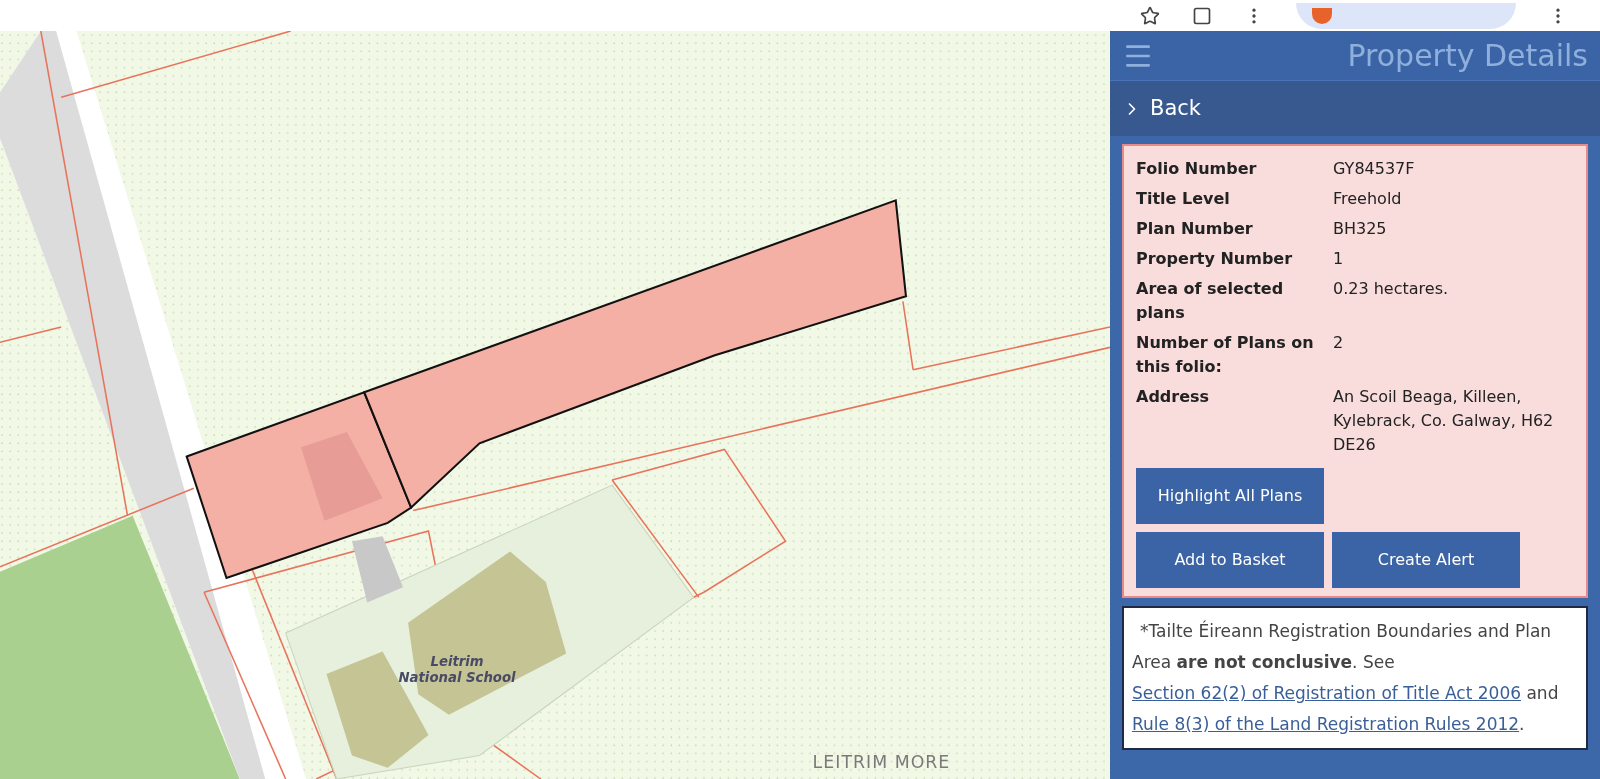  Describe the element at coordinates (377, 569) in the screenshot. I see `building` at that location.